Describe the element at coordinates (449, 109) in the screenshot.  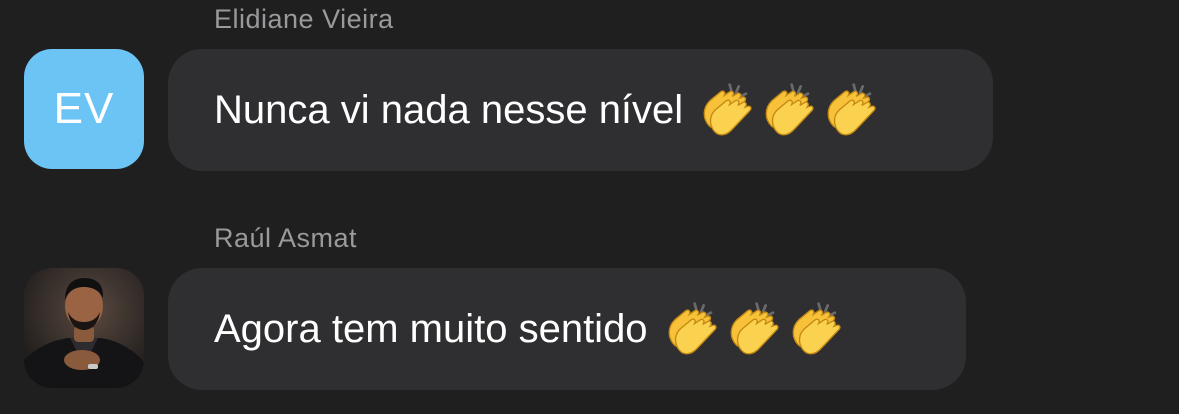
I see `message-text: Nunca vi nada nesse nível` at that location.